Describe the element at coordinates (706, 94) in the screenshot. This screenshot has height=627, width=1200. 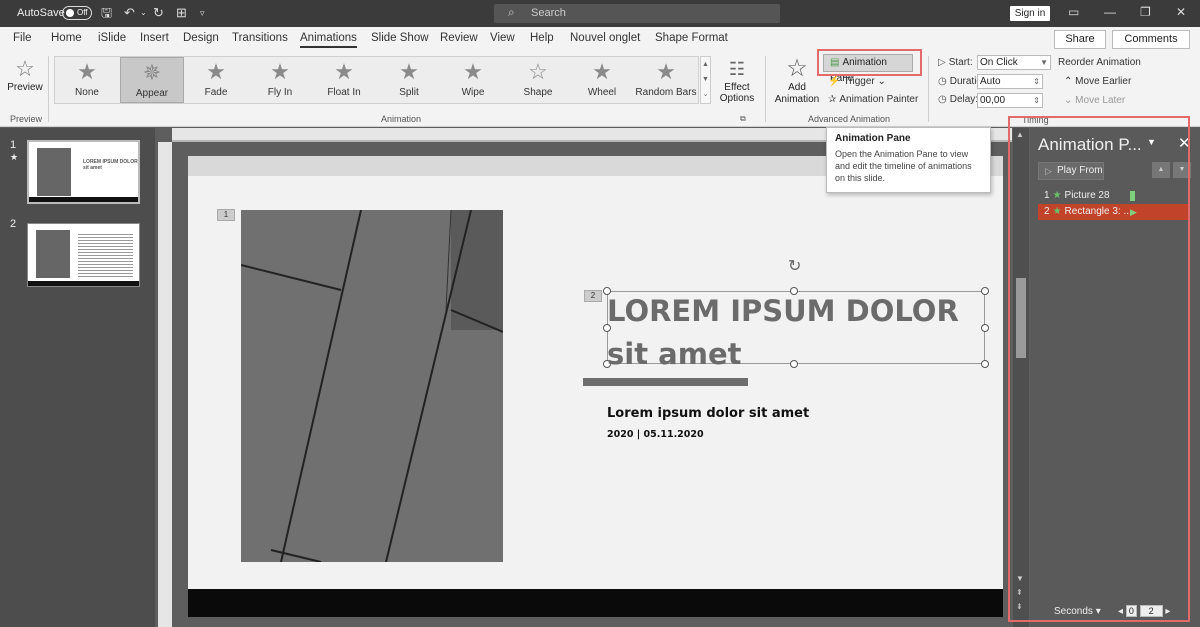
I see `gallery-more-icon: ⌄` at that location.